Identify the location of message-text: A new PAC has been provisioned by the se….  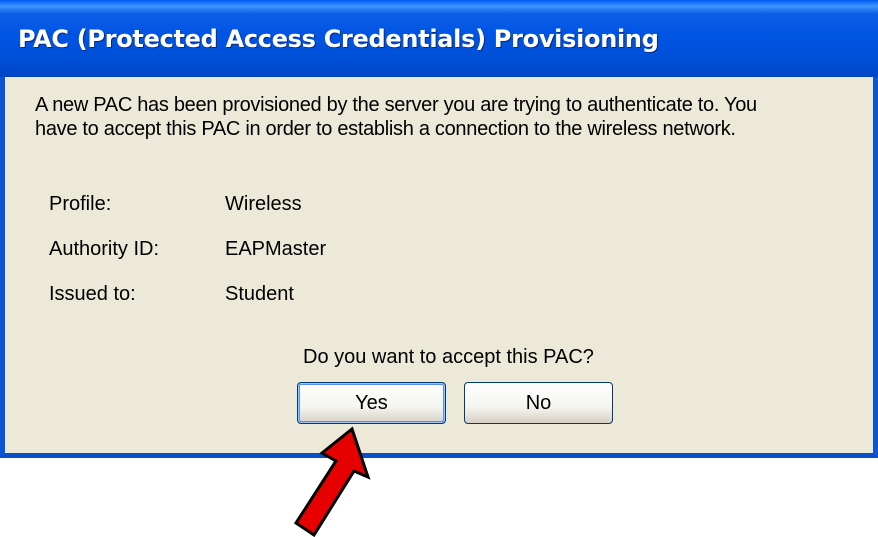
(450, 117).